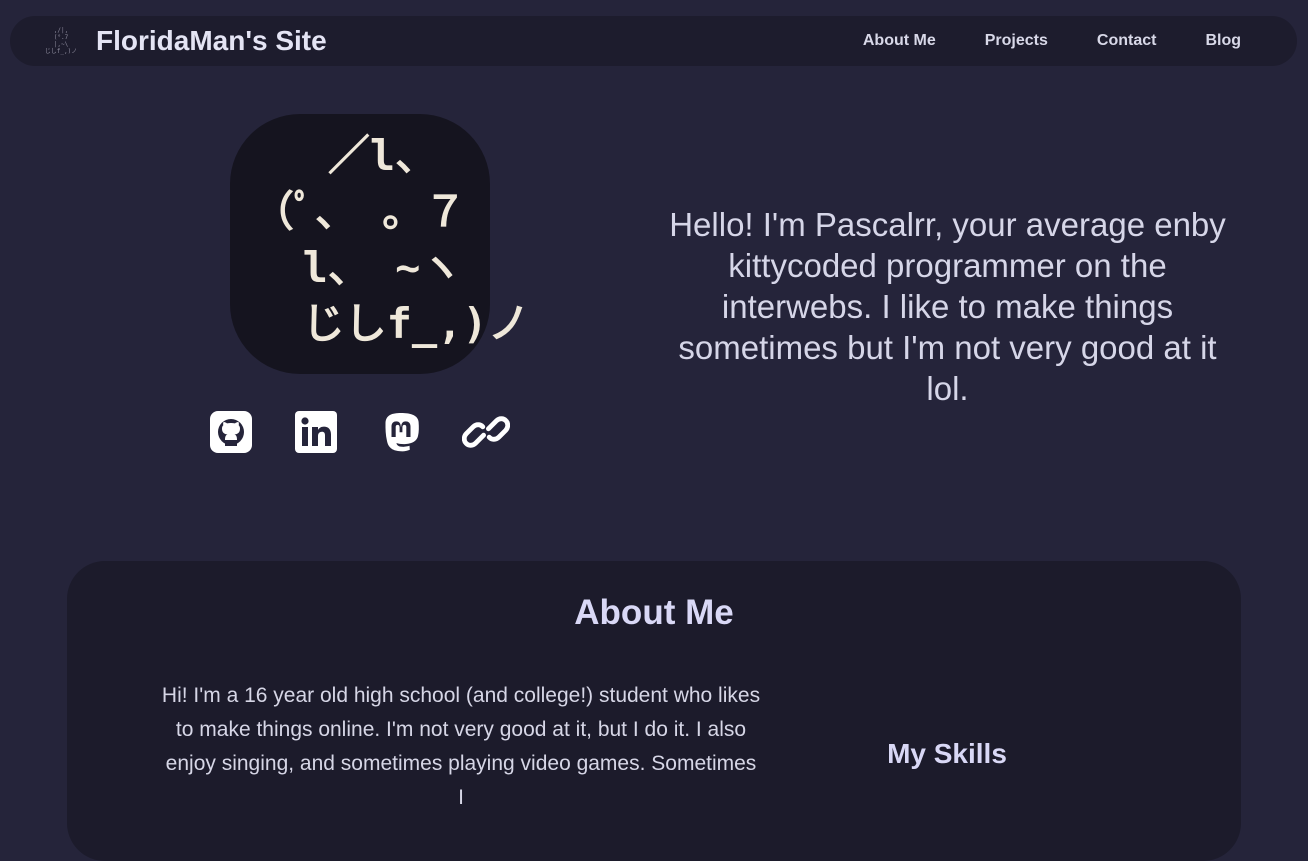  What do you see at coordinates (1223, 41) in the screenshot?
I see `nav-link-blog: Blog` at bounding box center [1223, 41].